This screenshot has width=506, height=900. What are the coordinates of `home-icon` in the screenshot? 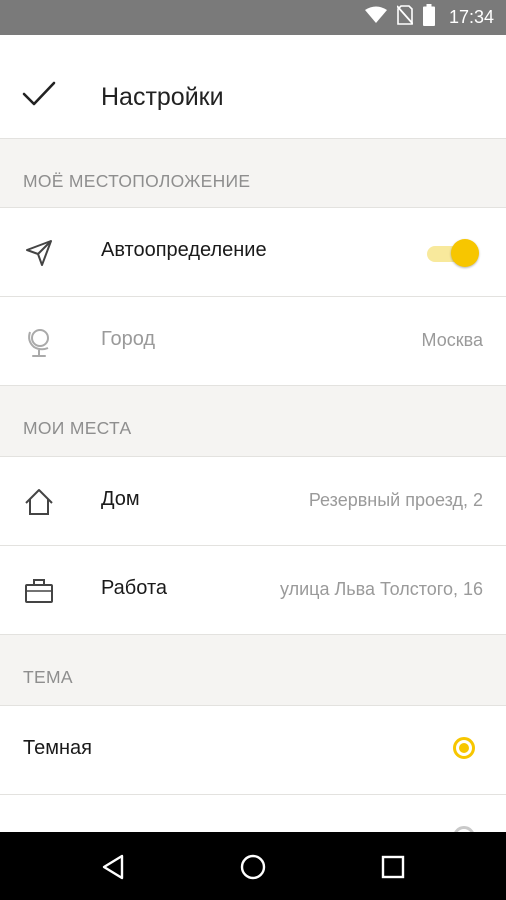 It's located at (39, 502).